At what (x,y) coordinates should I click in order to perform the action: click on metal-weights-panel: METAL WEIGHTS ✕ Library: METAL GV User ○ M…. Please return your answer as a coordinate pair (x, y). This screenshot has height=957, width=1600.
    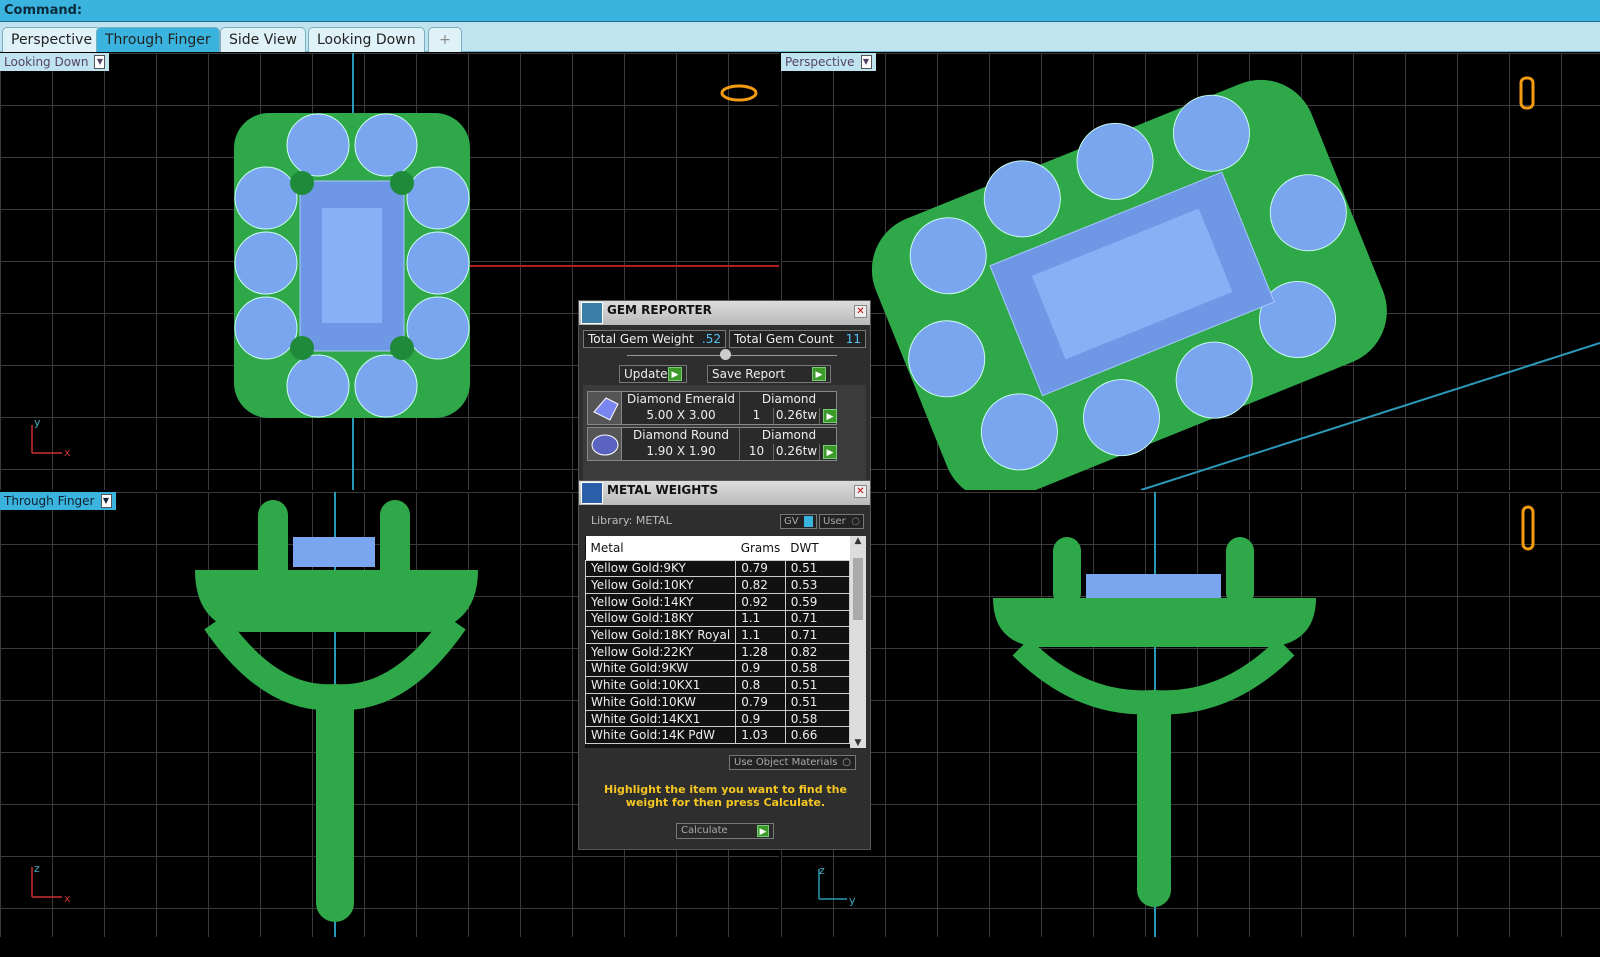
    Looking at the image, I should click on (724, 665).